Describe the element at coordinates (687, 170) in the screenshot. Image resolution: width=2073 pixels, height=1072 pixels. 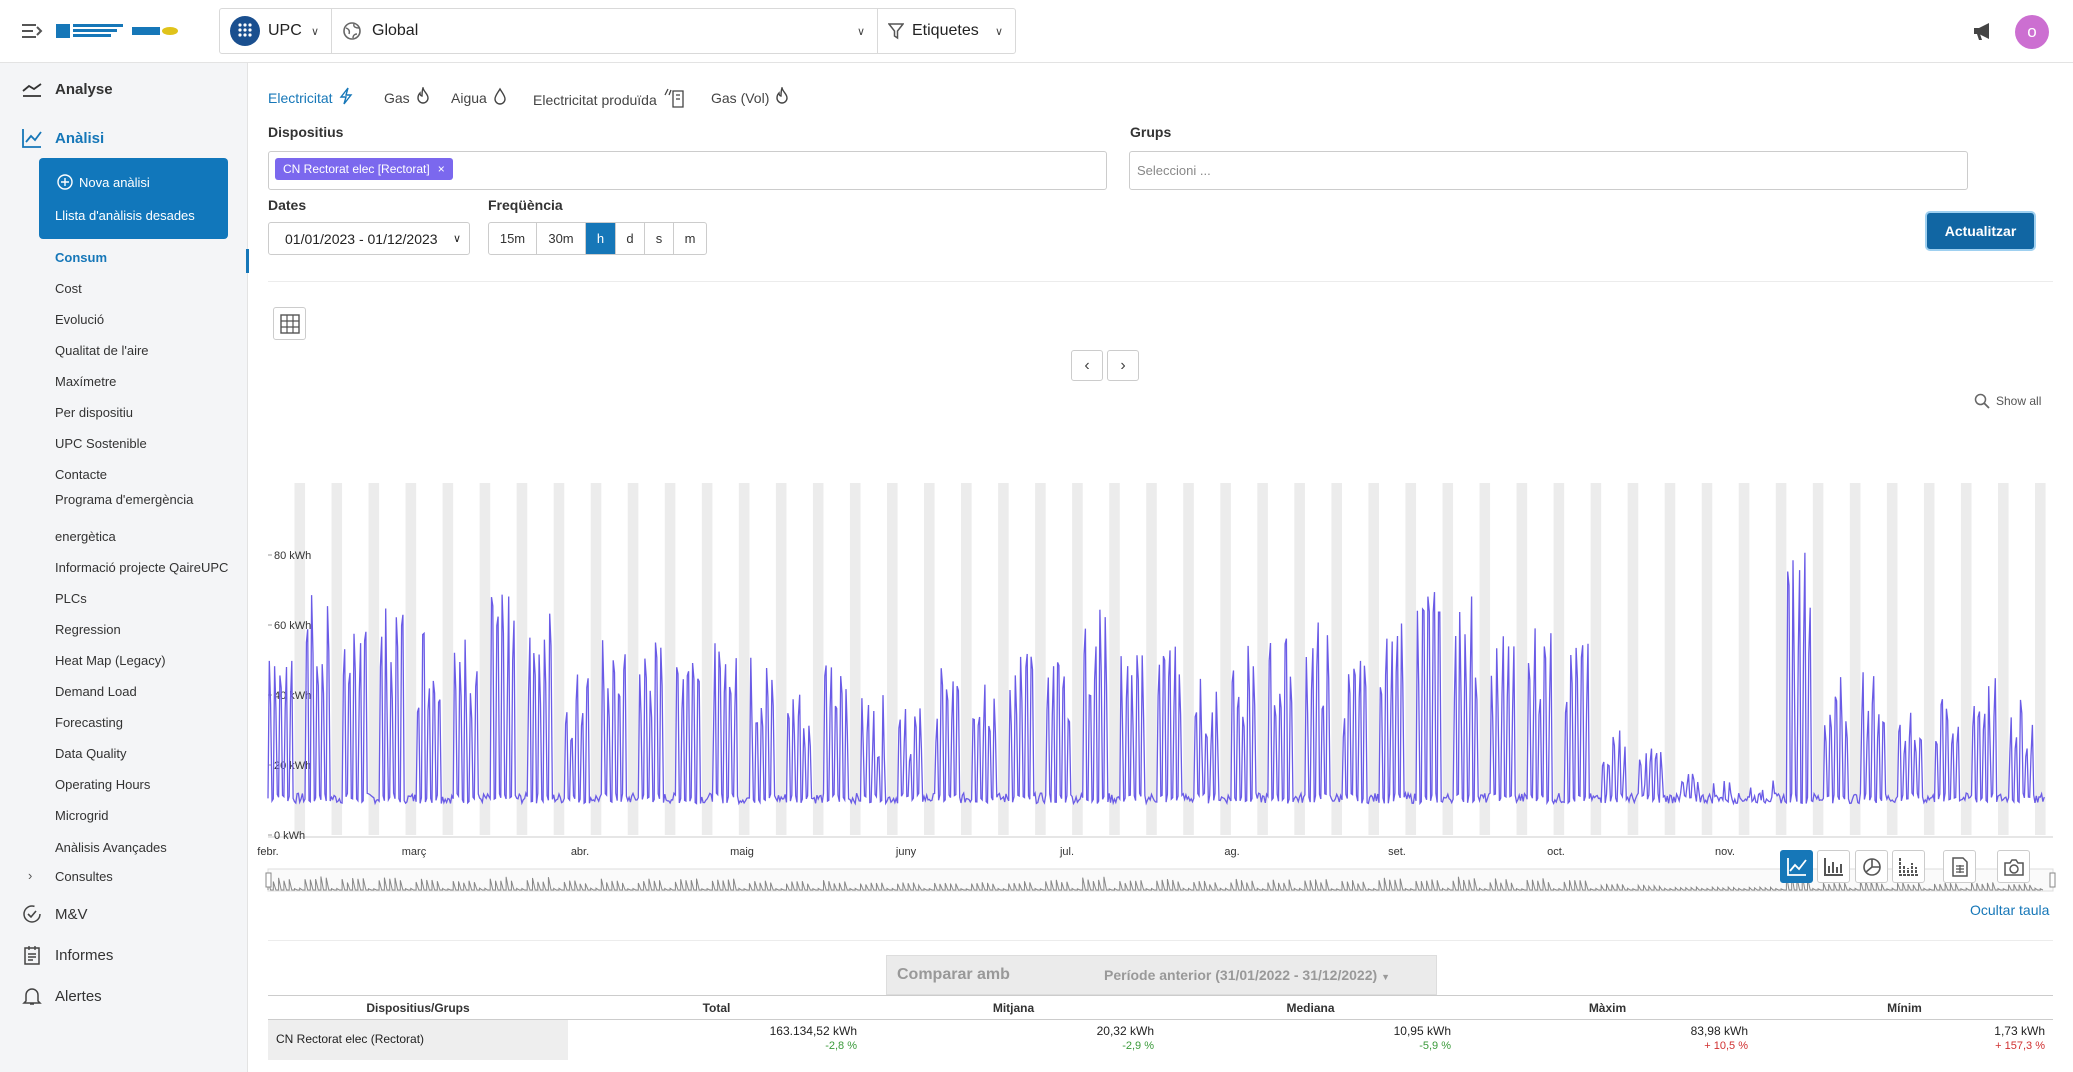
I see `devices-field: CN Rectorat elec [Rectorat] ×` at that location.